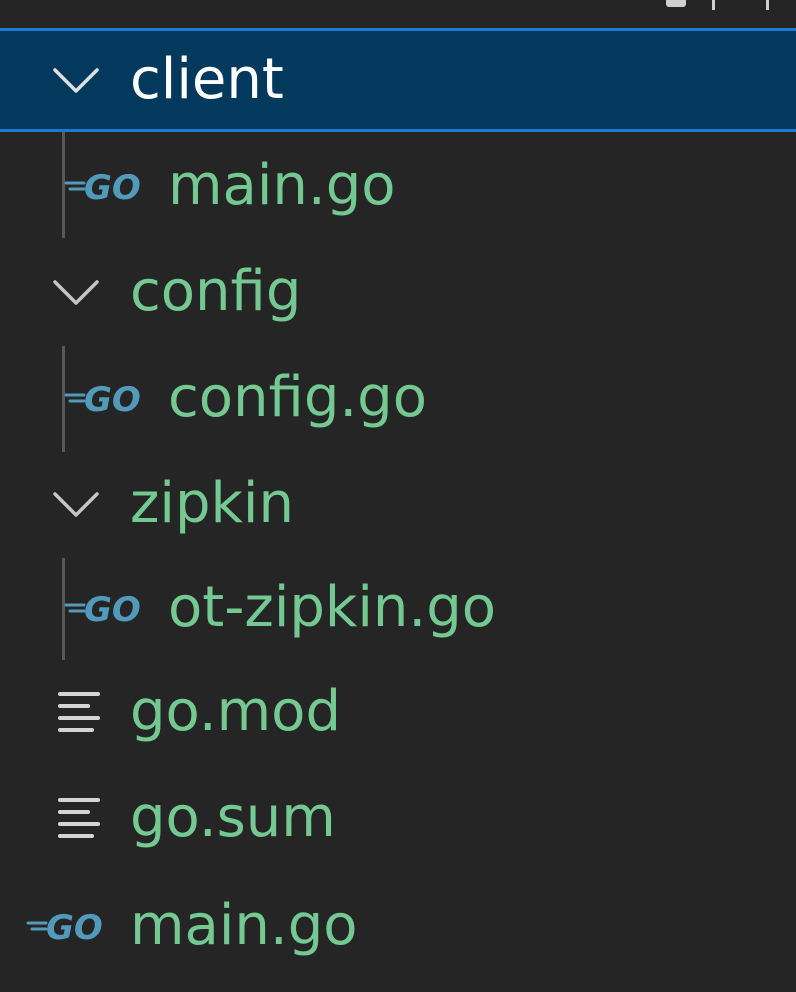 This screenshot has height=992, width=796. What do you see at coordinates (398, 292) in the screenshot?
I see `tree-item-config-folder: config` at bounding box center [398, 292].